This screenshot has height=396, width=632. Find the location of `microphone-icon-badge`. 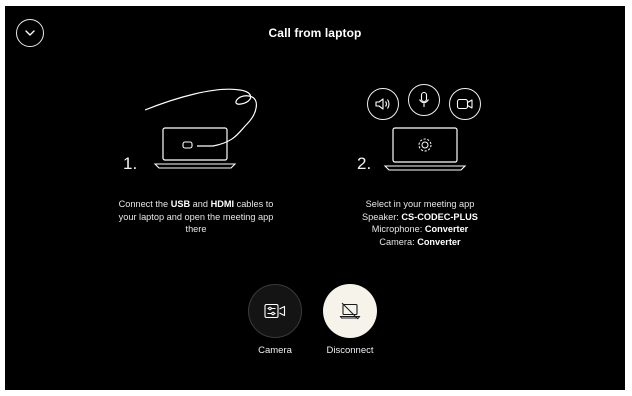

microphone-icon-badge is located at coordinates (424, 100).